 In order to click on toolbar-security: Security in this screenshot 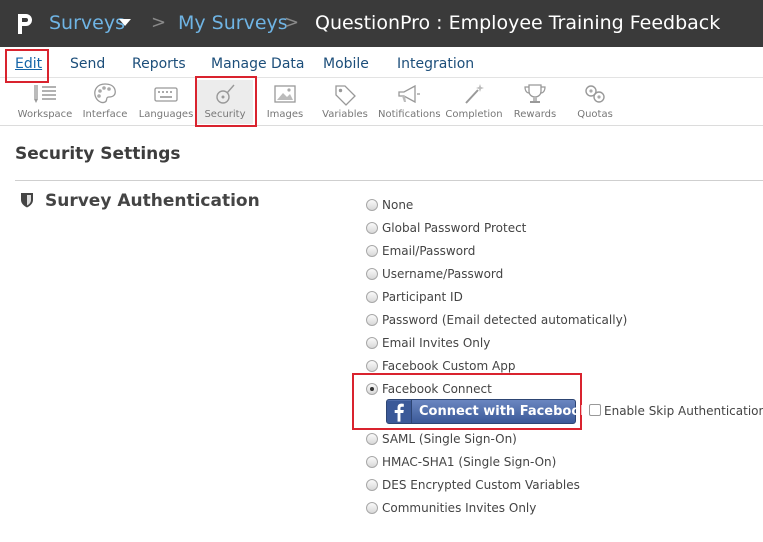, I will do `click(225, 102)`.